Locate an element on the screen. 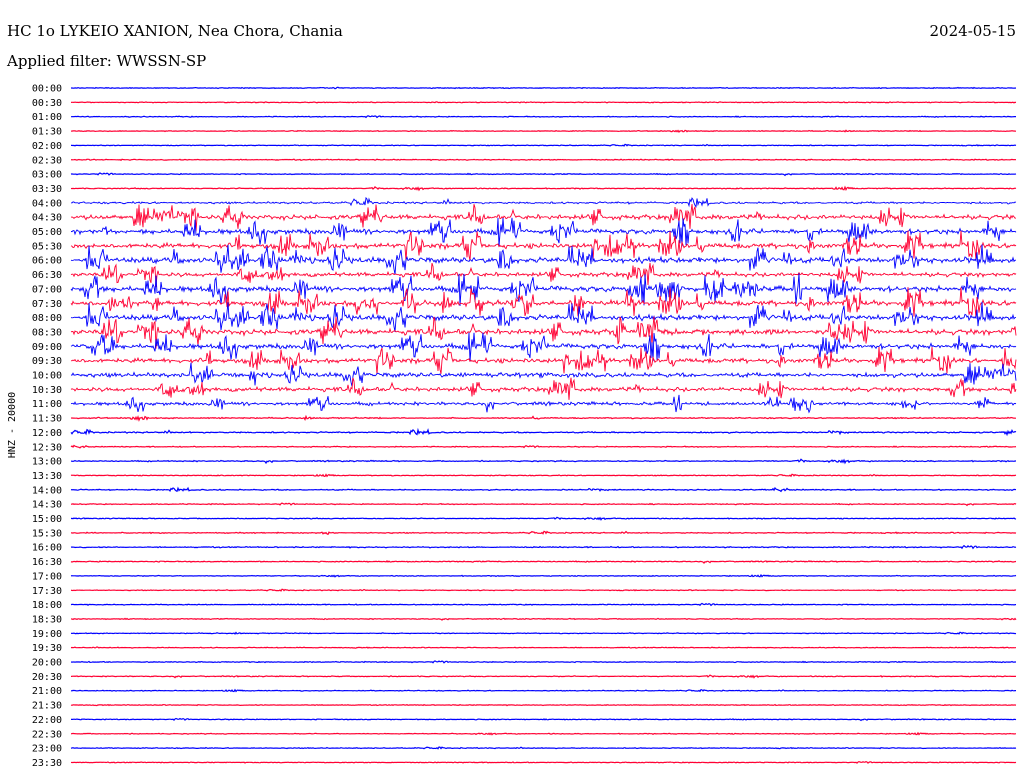 The image size is (1024, 780). time-tick-label: 13:30 is located at coordinates (47, 476).